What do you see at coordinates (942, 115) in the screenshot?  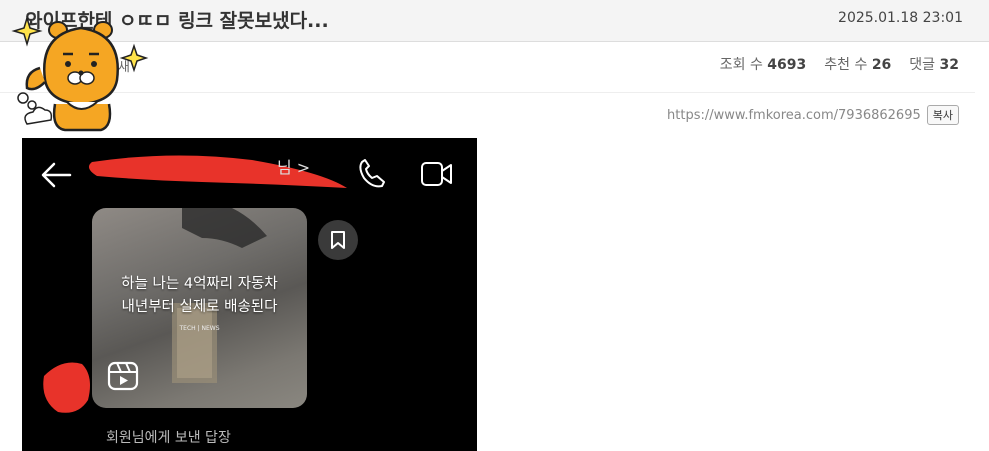 I see `copy-button: 복사` at bounding box center [942, 115].